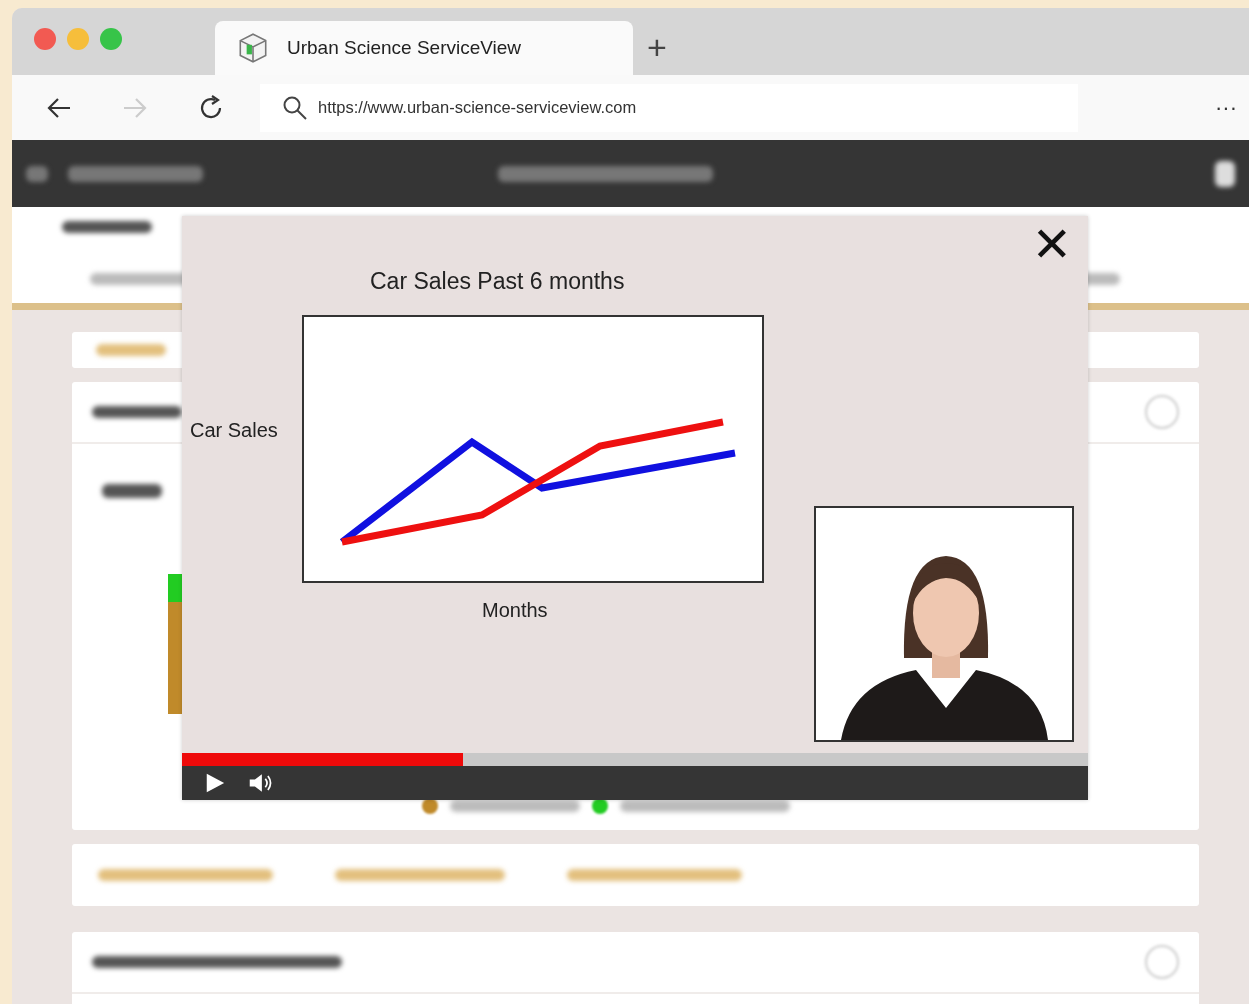  I want to click on browser-tab: Urban Science ServiceView, so click(424, 48).